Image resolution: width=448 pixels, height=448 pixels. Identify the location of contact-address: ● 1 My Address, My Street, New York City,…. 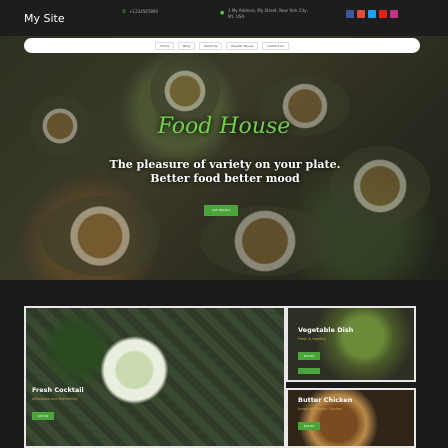
(264, 14).